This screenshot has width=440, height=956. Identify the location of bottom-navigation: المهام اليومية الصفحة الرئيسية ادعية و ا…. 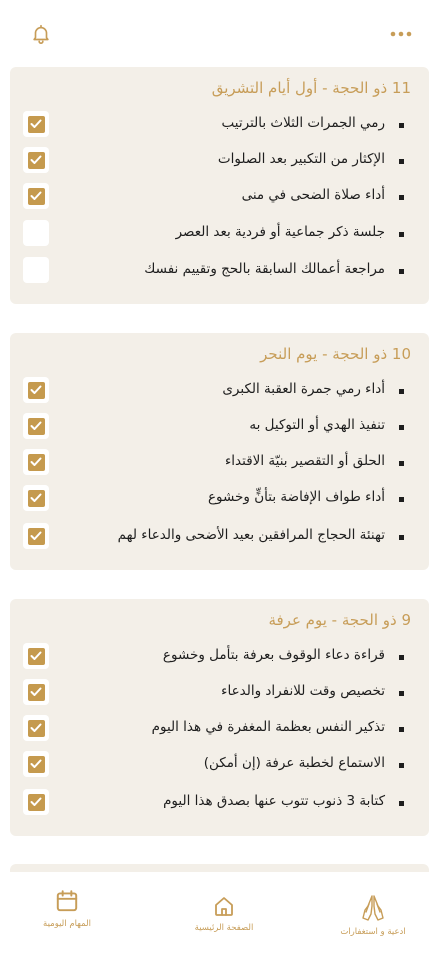
(220, 914).